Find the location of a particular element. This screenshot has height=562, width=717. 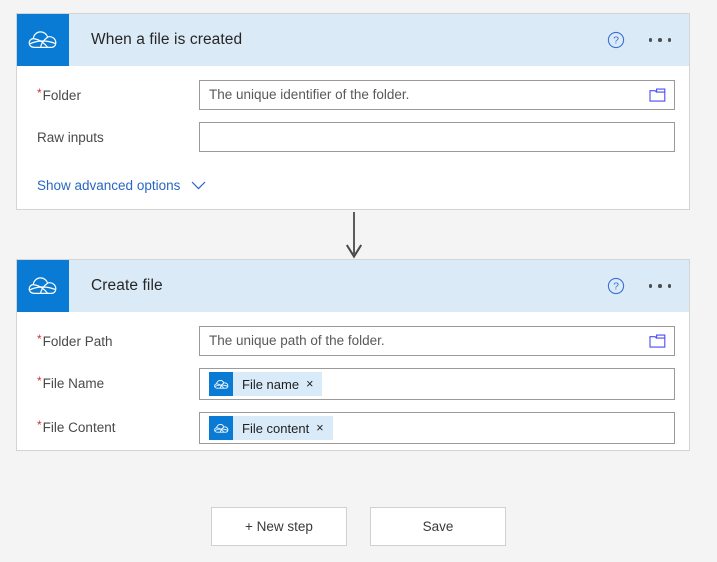

action-card-actions: ? is located at coordinates (641, 286).